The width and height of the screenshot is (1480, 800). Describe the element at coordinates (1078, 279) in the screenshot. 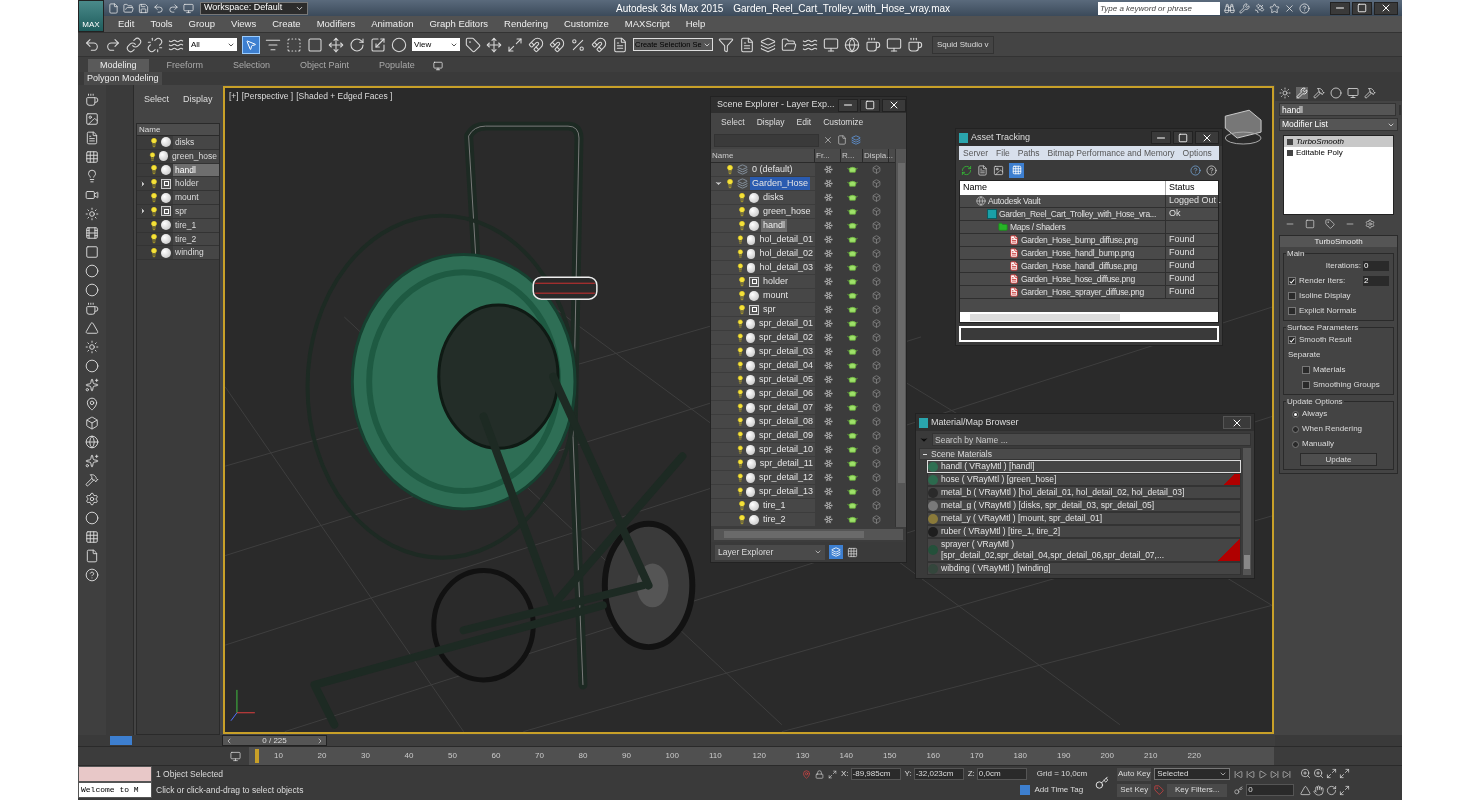

I see `asset-name: Garden_Hose_hose_diffuse.png` at that location.